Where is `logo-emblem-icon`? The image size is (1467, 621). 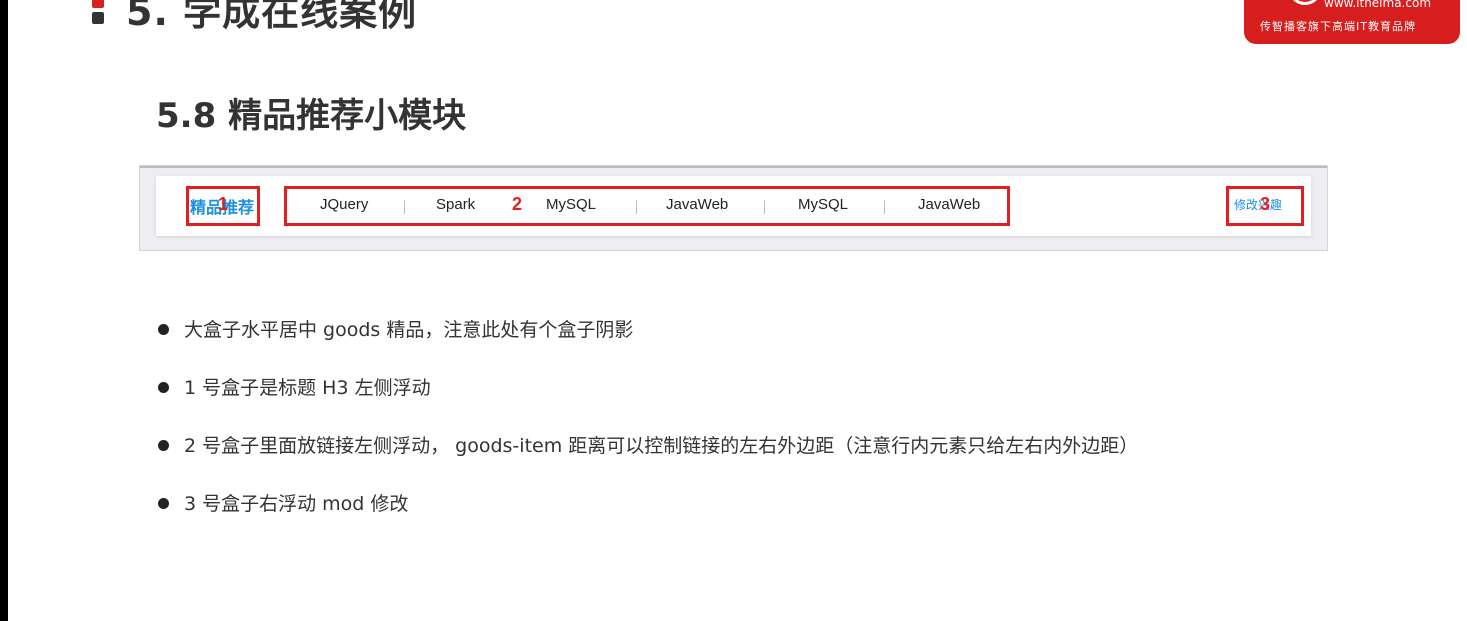 logo-emblem-icon is located at coordinates (1305, 2).